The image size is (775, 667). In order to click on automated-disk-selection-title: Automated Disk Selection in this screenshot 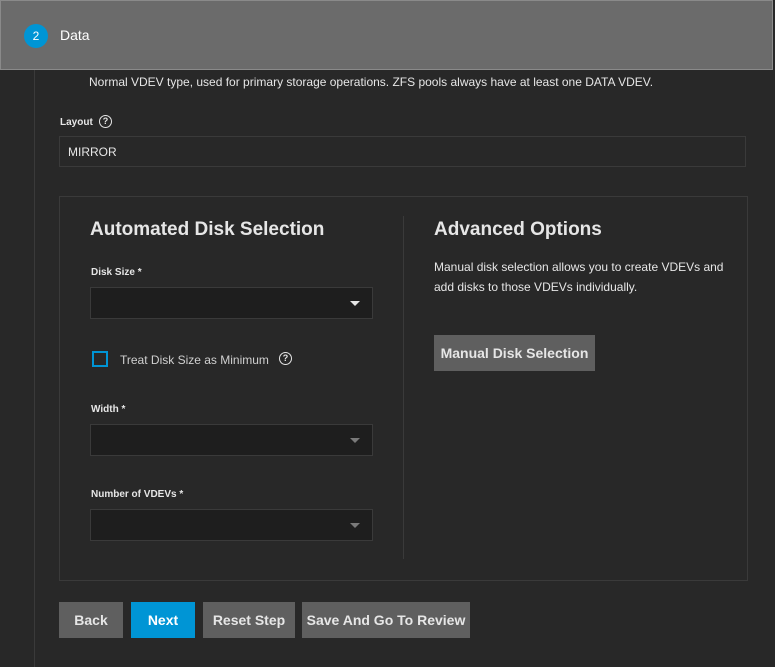, I will do `click(207, 229)`.